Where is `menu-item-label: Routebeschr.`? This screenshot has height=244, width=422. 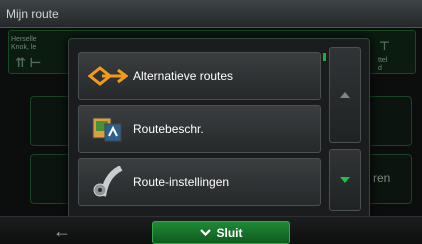 menu-item-label: Routebeschr. is located at coordinates (168, 129).